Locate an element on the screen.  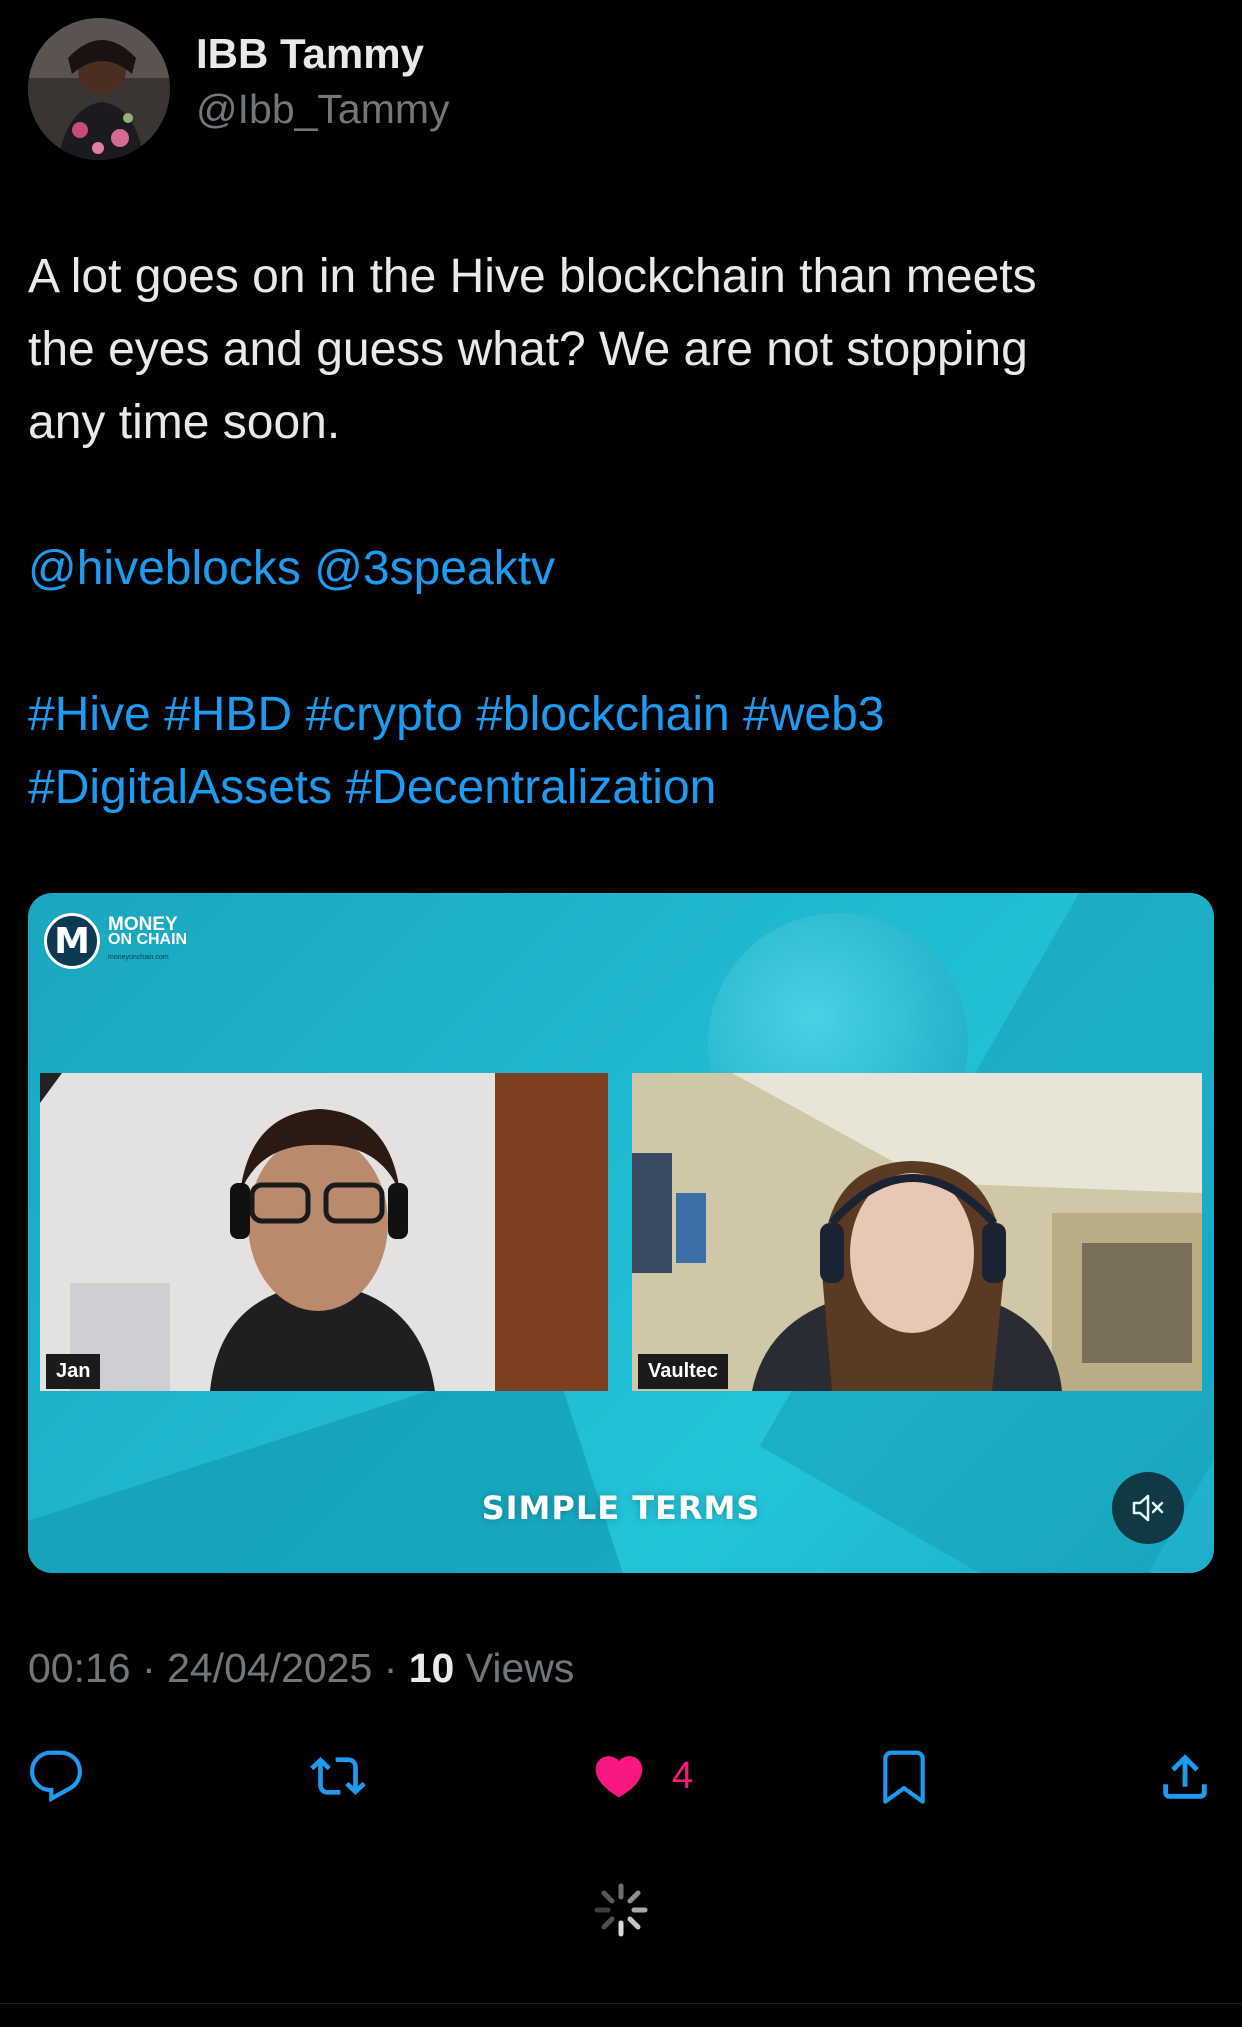
mention-link: @hiveblocks is located at coordinates (164, 568).